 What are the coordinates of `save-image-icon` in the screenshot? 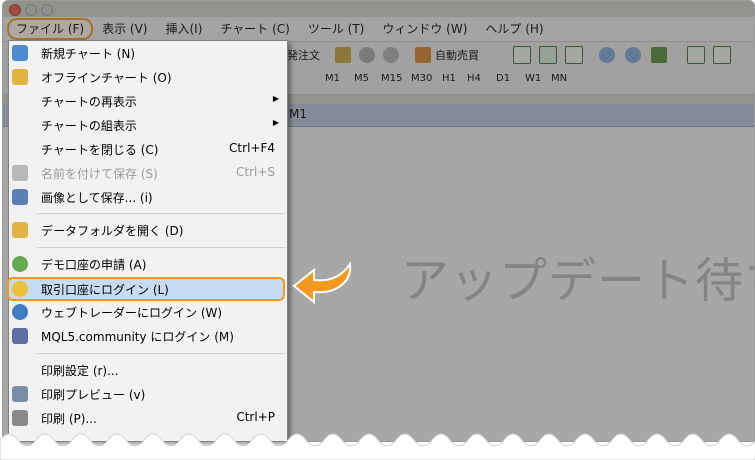 It's located at (20, 197).